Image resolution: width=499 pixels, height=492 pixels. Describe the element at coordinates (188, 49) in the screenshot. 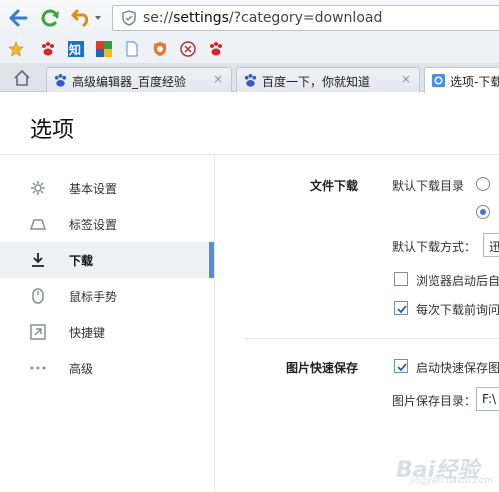

I see `taobao-icon` at that location.